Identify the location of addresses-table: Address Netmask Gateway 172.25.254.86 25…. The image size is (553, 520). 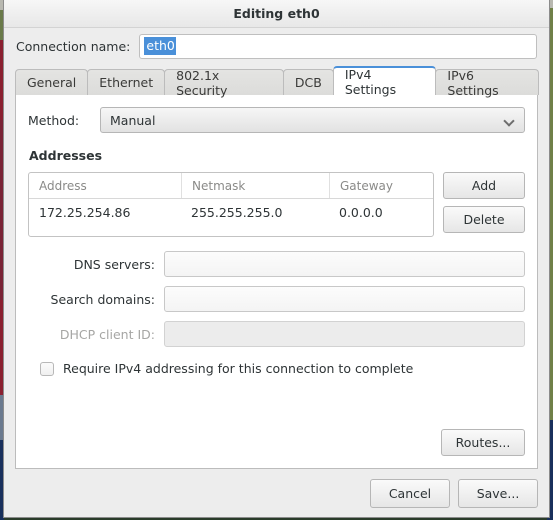
(231, 204).